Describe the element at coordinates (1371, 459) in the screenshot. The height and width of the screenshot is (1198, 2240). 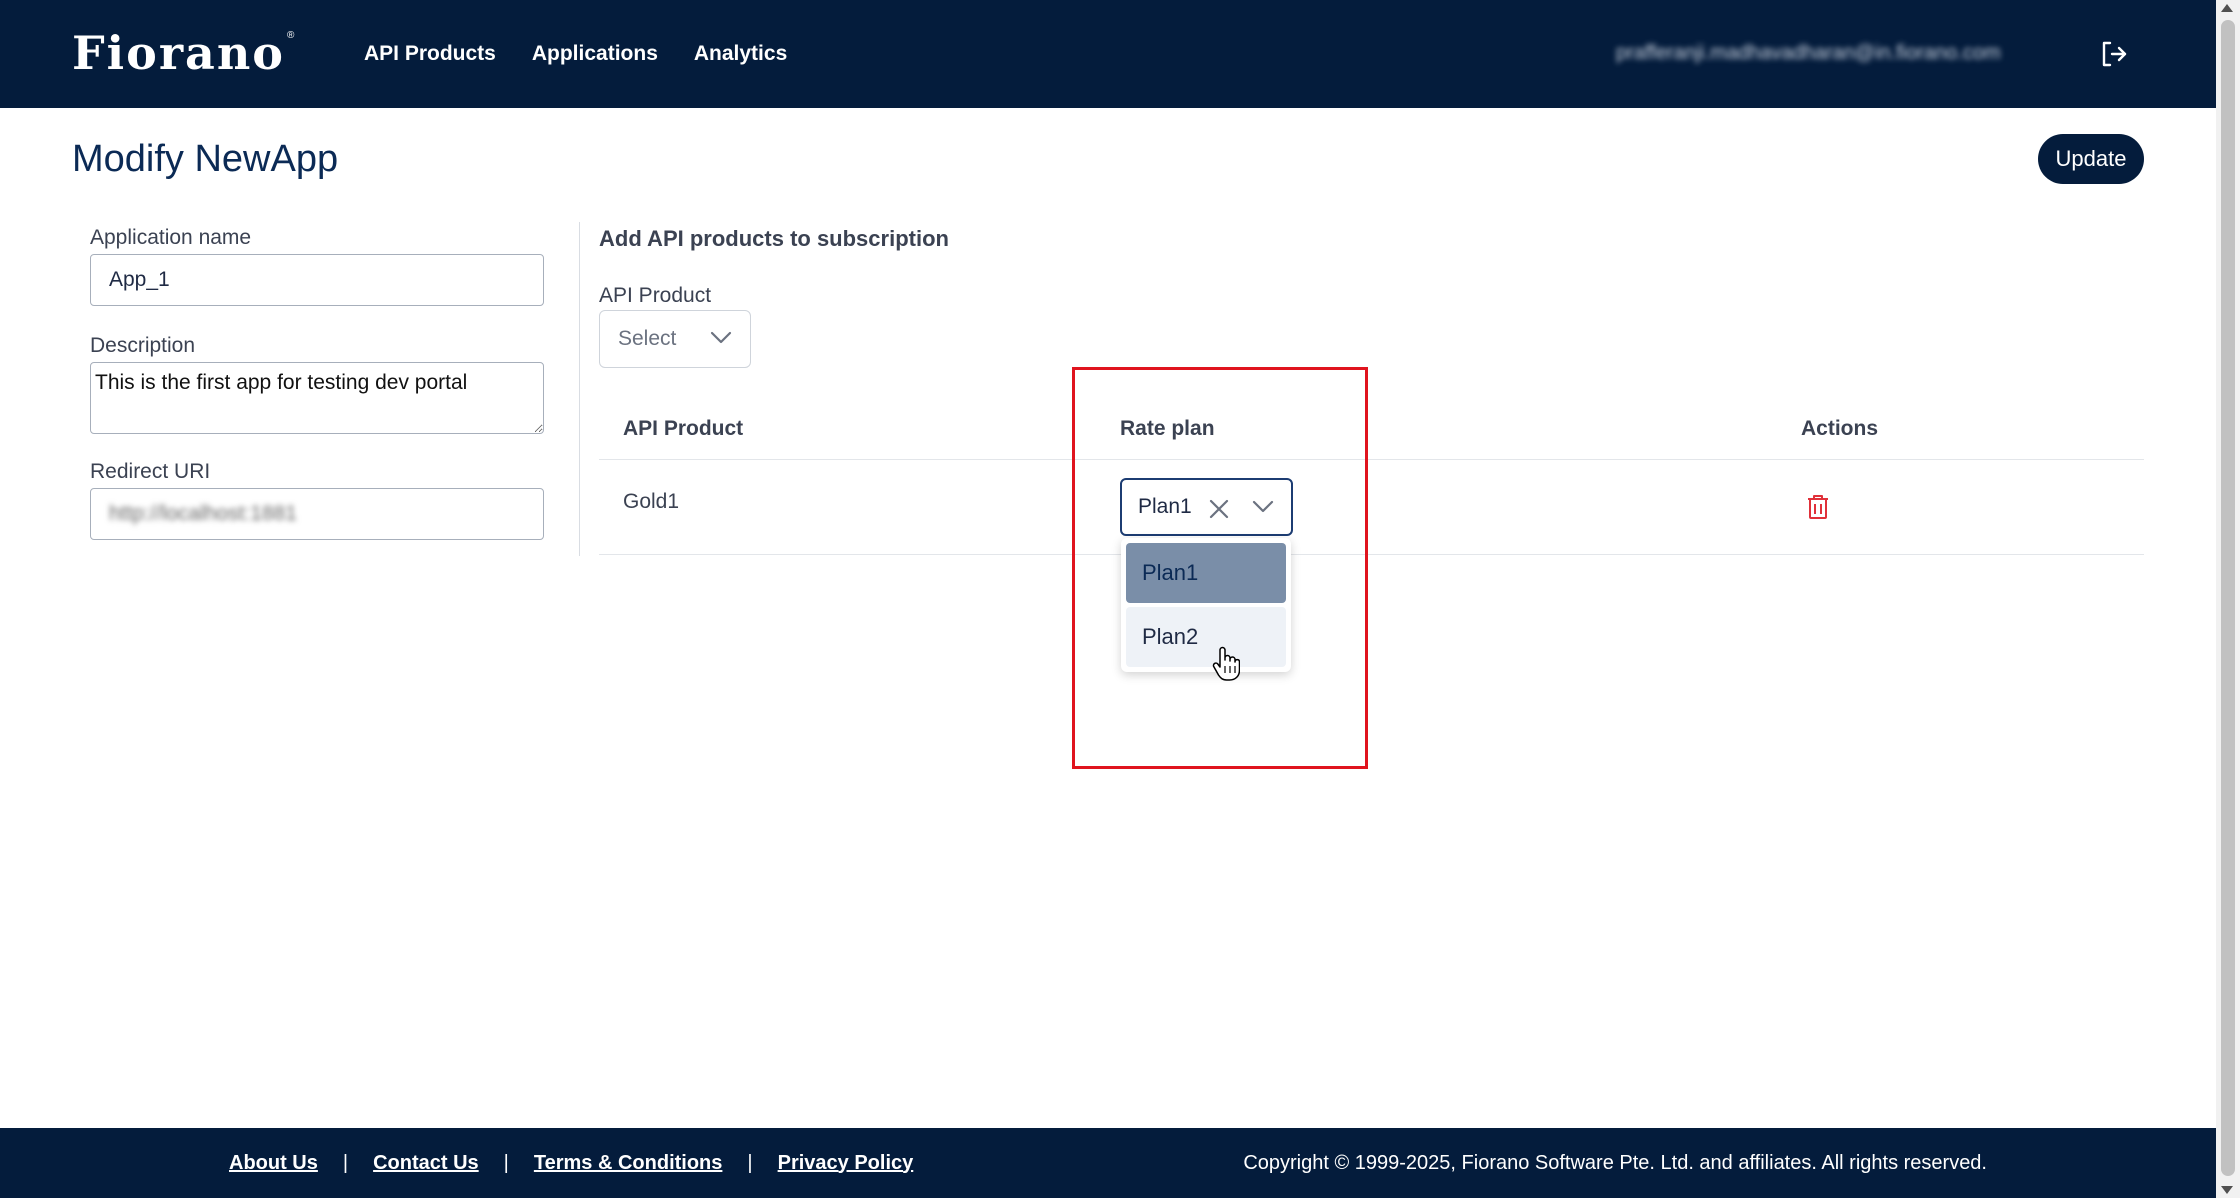
I see `table-header-divider` at that location.